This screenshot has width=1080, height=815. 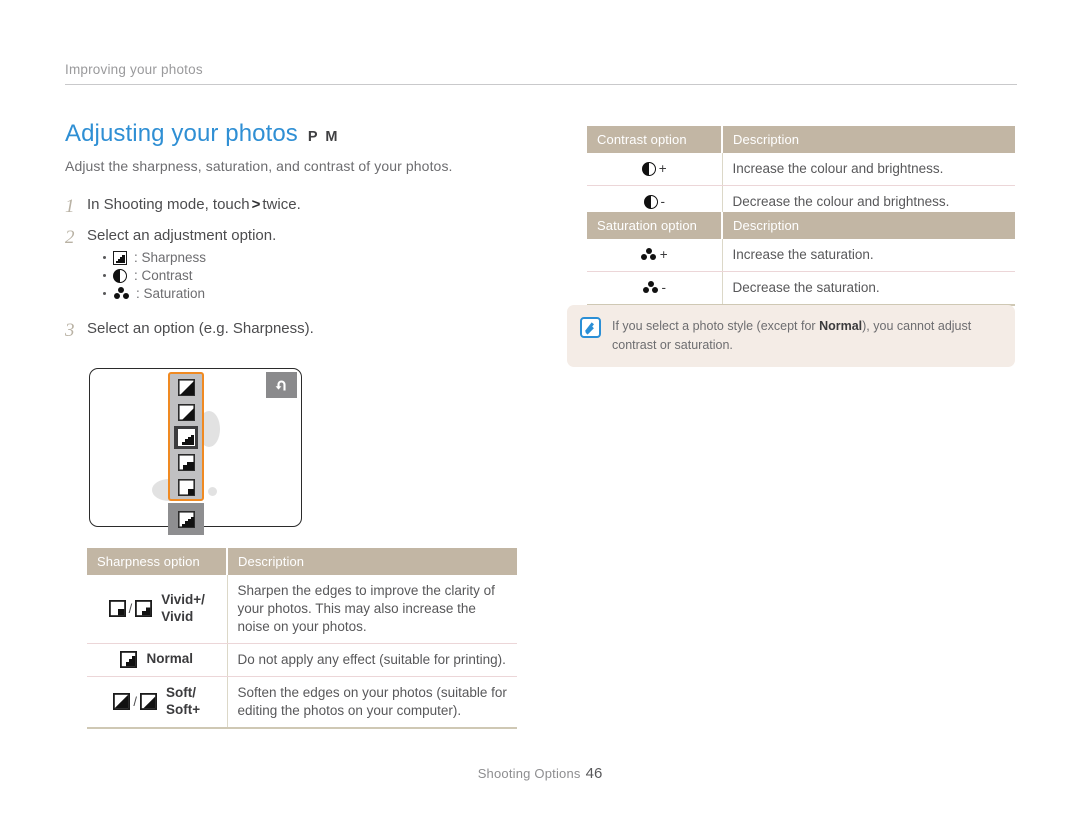 What do you see at coordinates (171, 294) in the screenshot?
I see `list-item-label: : Saturation` at bounding box center [171, 294].